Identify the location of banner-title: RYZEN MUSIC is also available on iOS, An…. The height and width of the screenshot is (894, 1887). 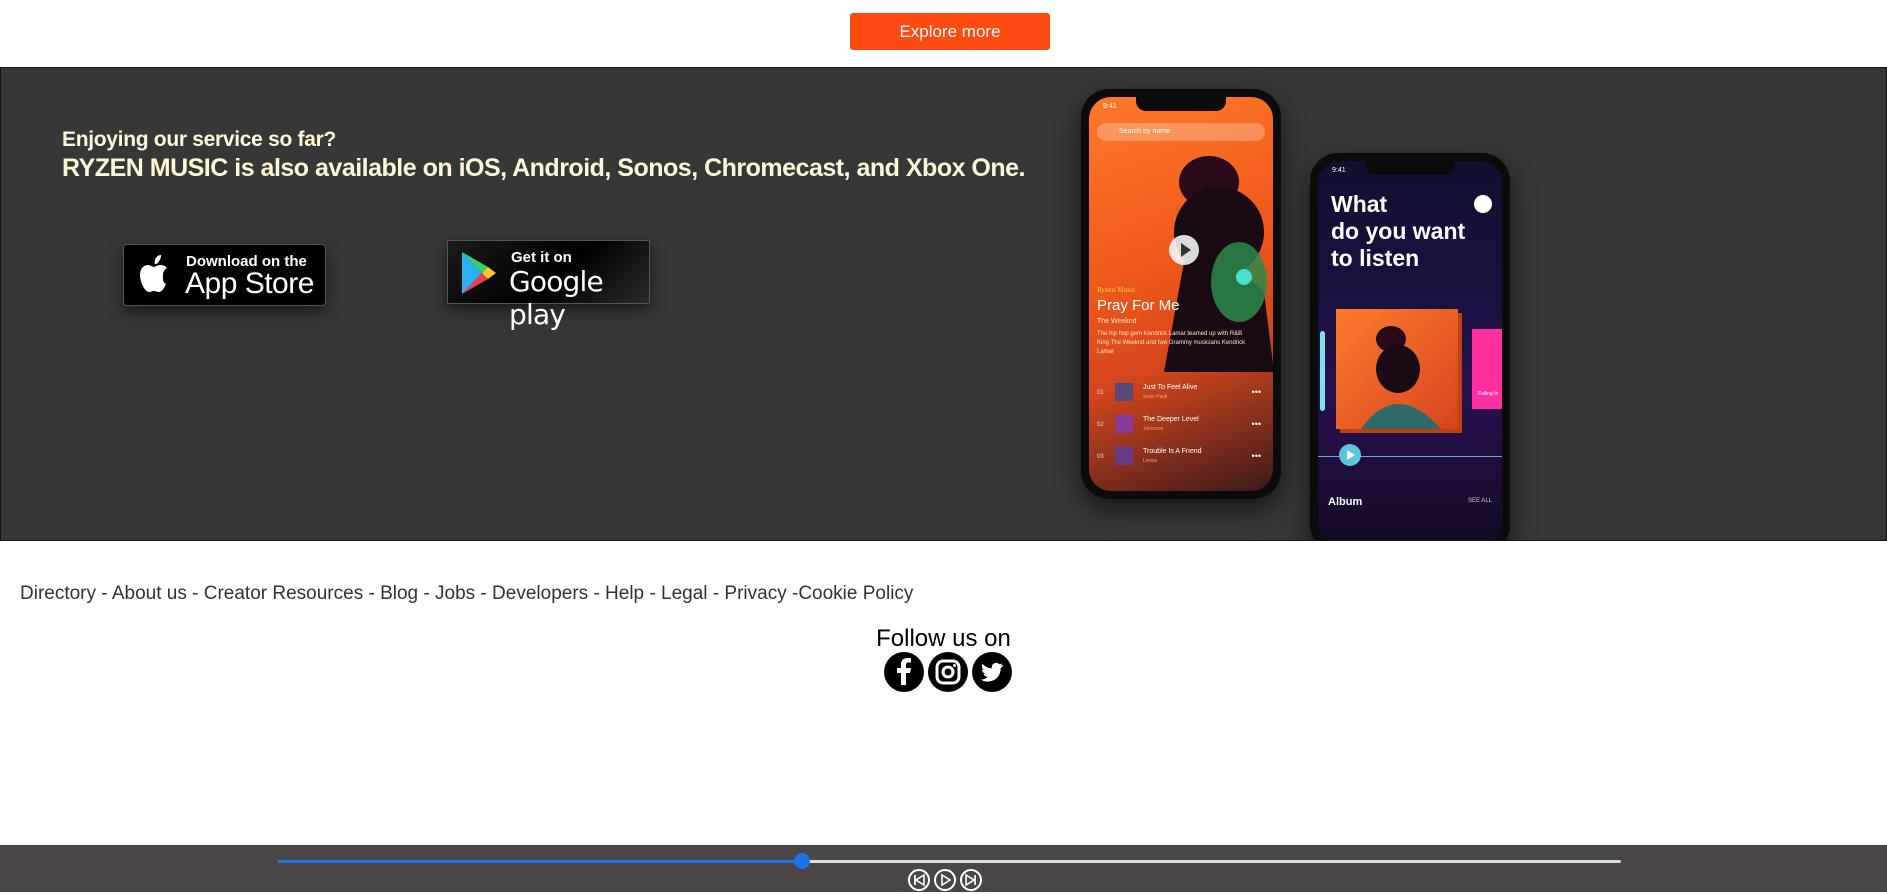
(544, 168).